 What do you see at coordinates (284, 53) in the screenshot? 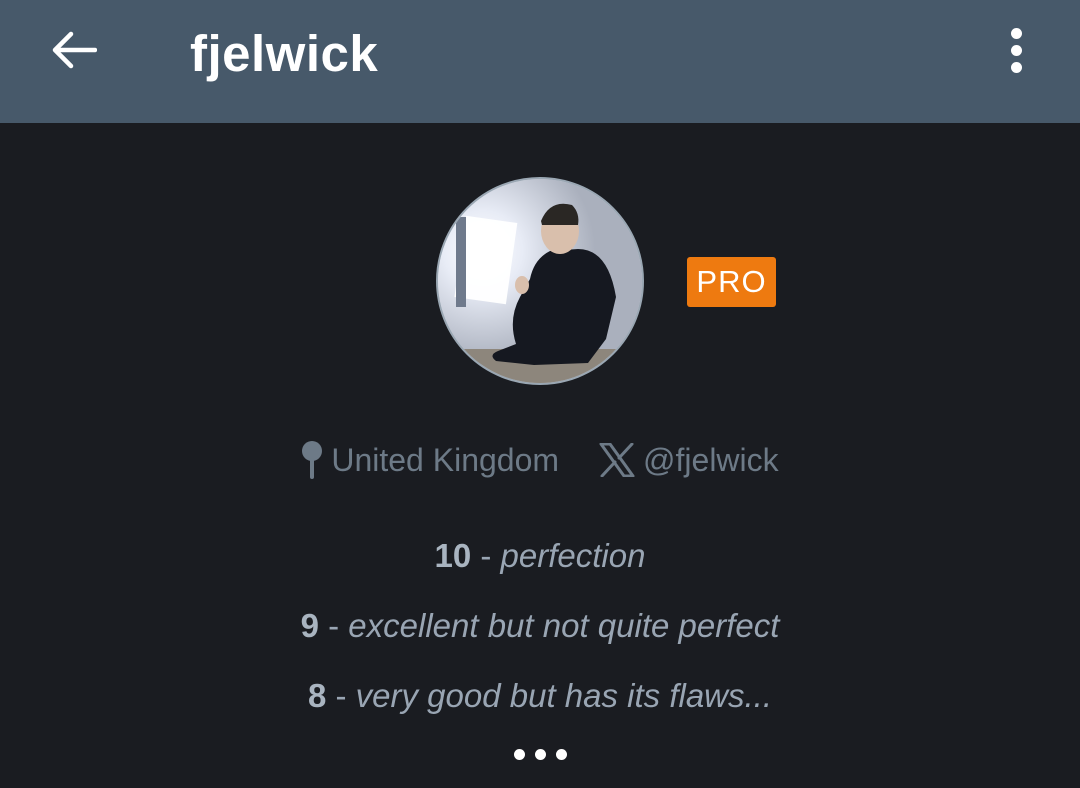
I see `page-title: fjelwick` at bounding box center [284, 53].